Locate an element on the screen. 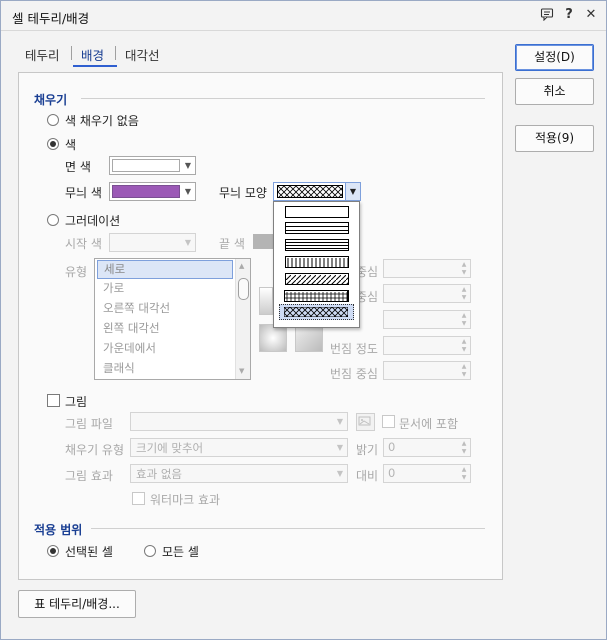 This screenshot has width=607, height=640. selected-cells-radio is located at coordinates (53, 551).